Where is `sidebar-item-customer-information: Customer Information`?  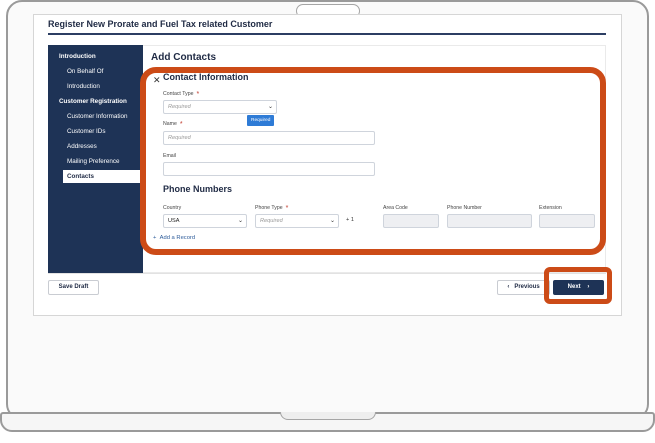
sidebar-item-customer-information: Customer Information is located at coordinates (95, 116).